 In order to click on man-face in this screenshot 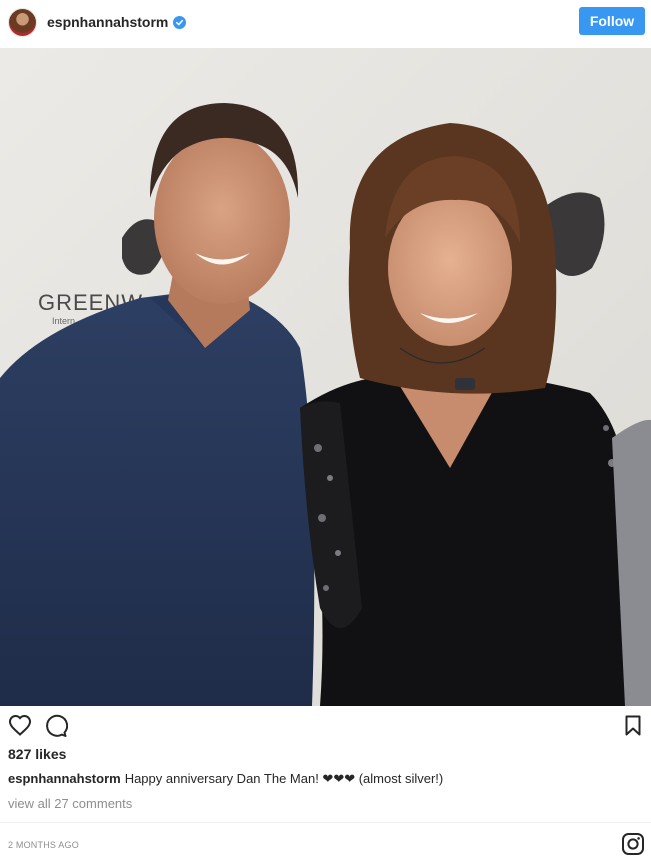, I will do `click(222, 218)`.